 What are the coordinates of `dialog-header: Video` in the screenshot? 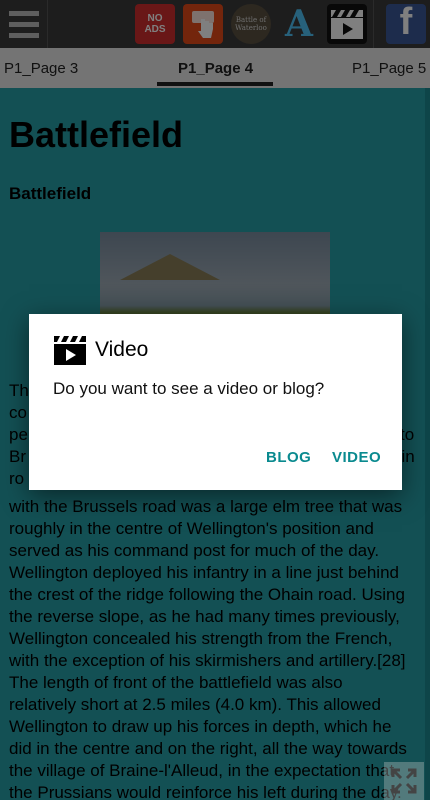 It's located at (100, 350).